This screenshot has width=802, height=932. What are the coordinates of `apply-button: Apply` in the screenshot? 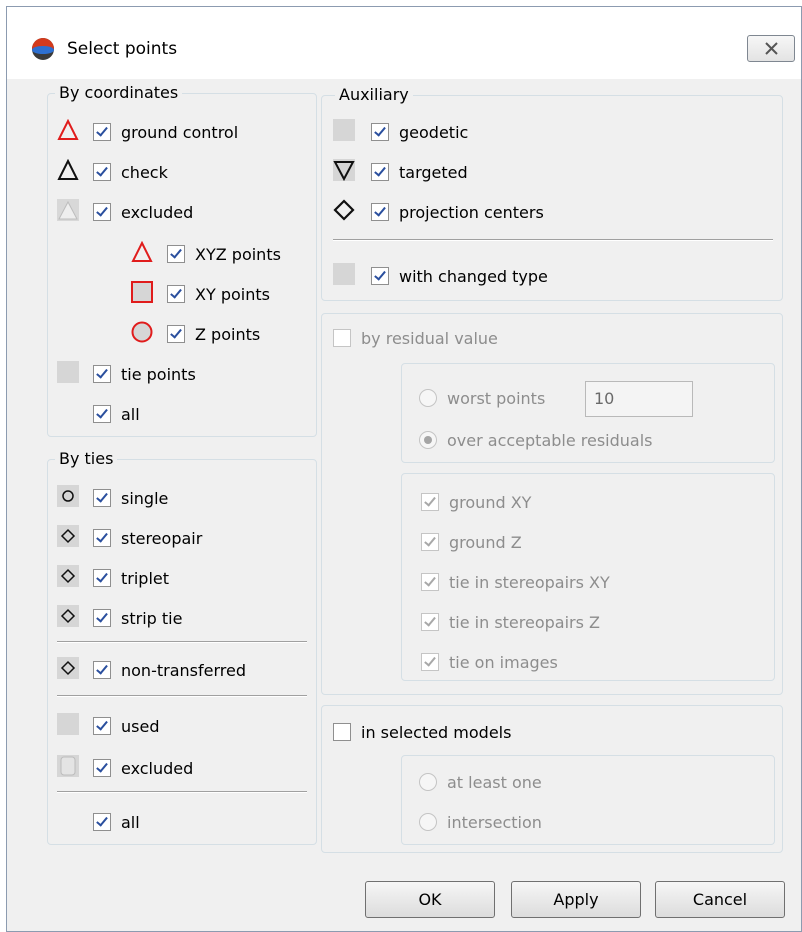 It's located at (576, 899).